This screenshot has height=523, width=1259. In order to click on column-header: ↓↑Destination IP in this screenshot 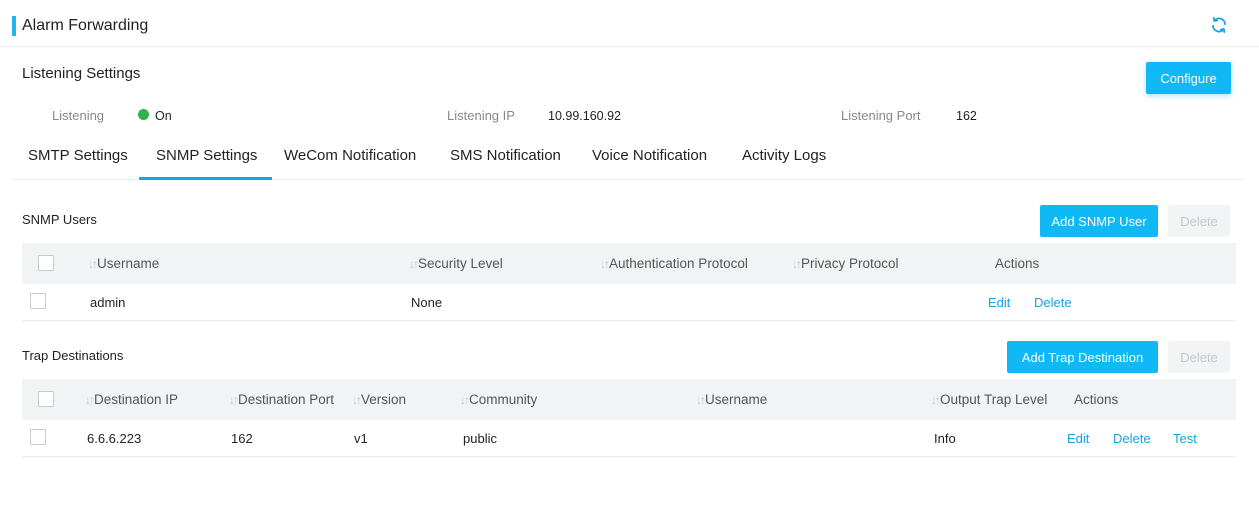, I will do `click(131, 400)`.